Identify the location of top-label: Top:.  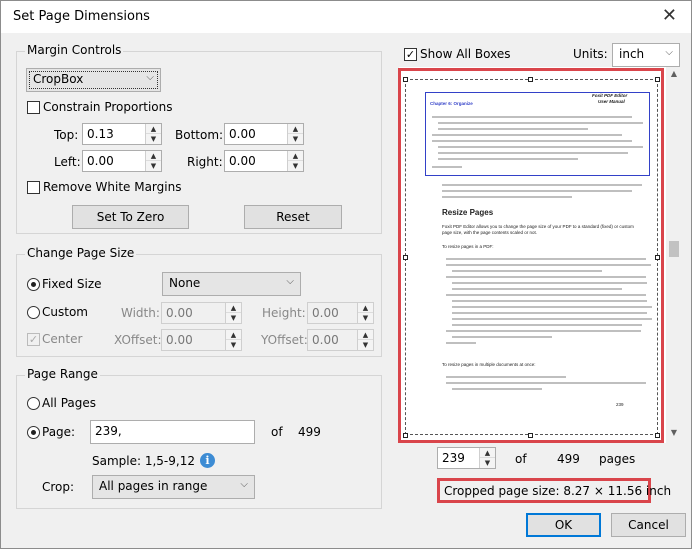
(66, 135).